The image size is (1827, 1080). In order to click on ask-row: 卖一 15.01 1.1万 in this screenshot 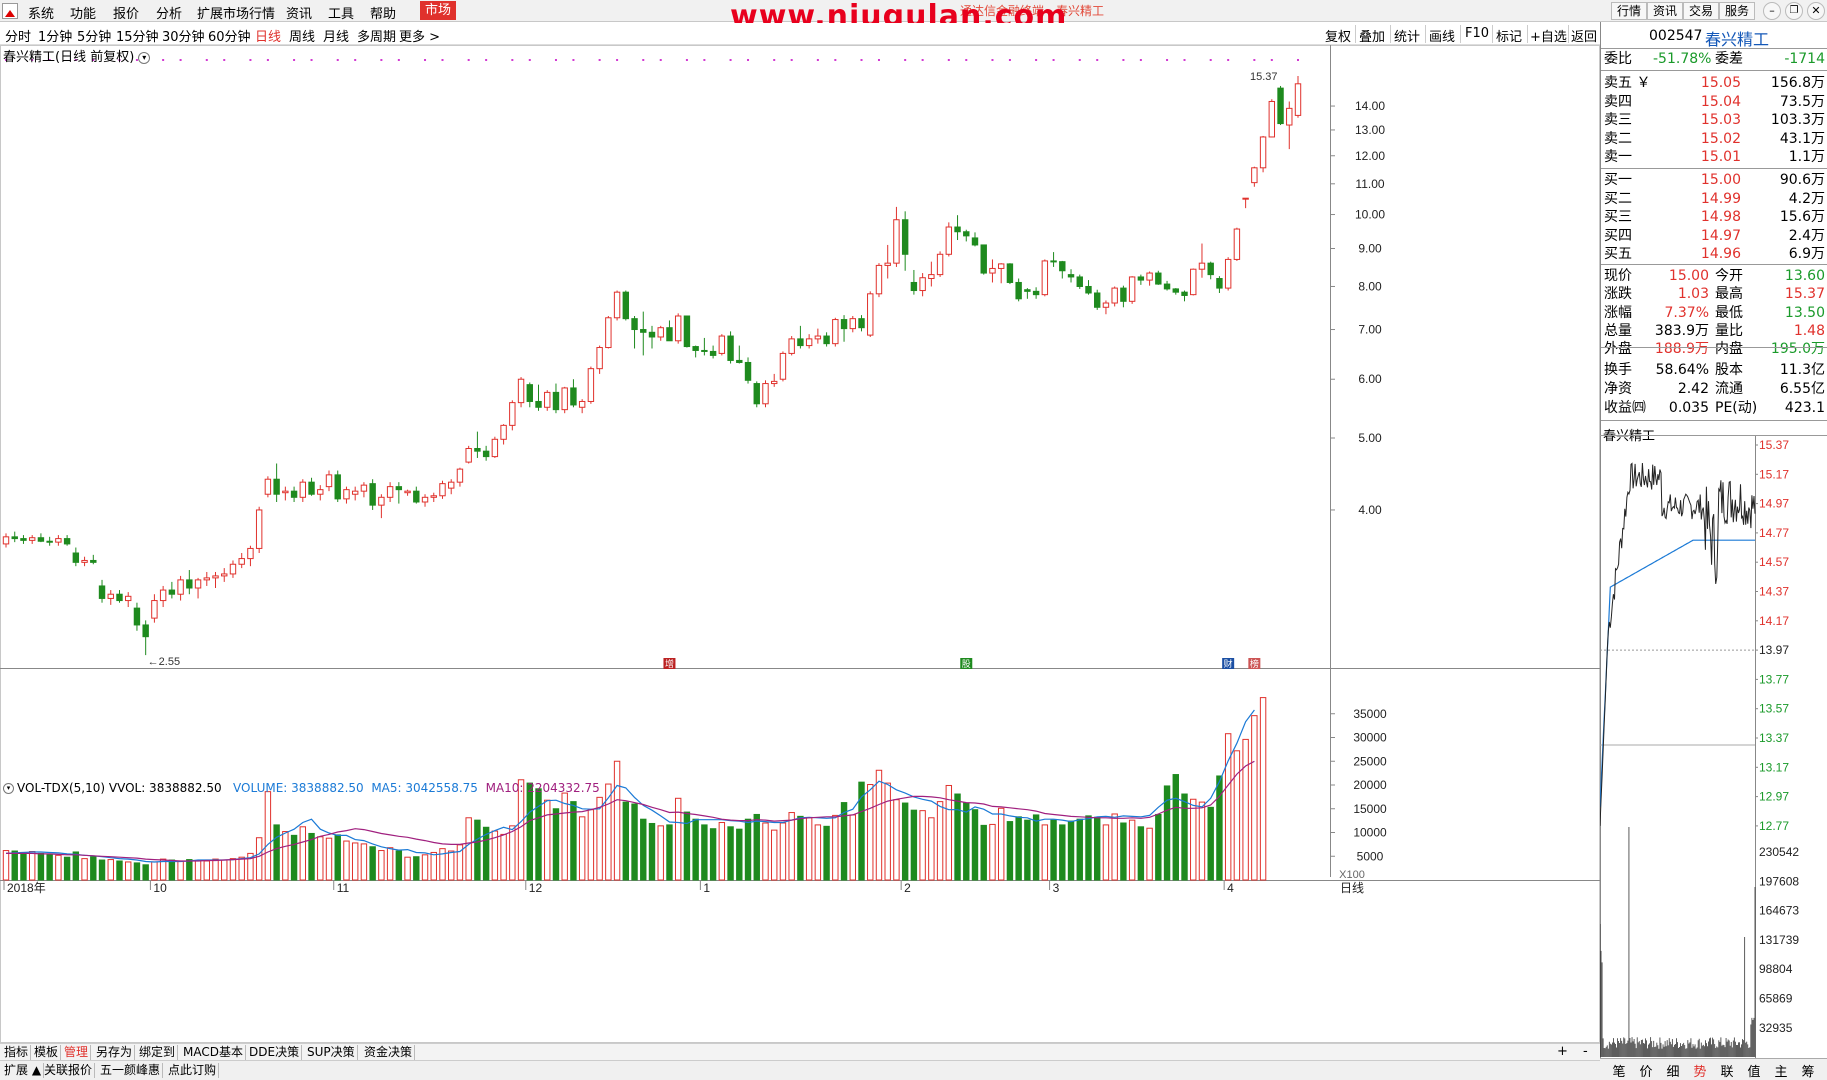, I will do `click(1714, 157)`.